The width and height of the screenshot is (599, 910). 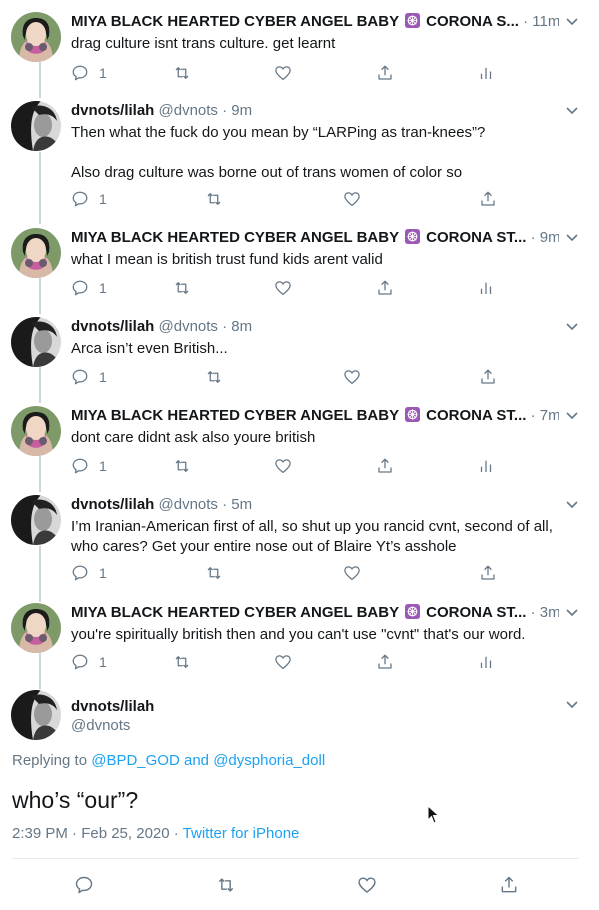 What do you see at coordinates (412, 611) in the screenshot?
I see `dharma-wheel-icon` at bounding box center [412, 611].